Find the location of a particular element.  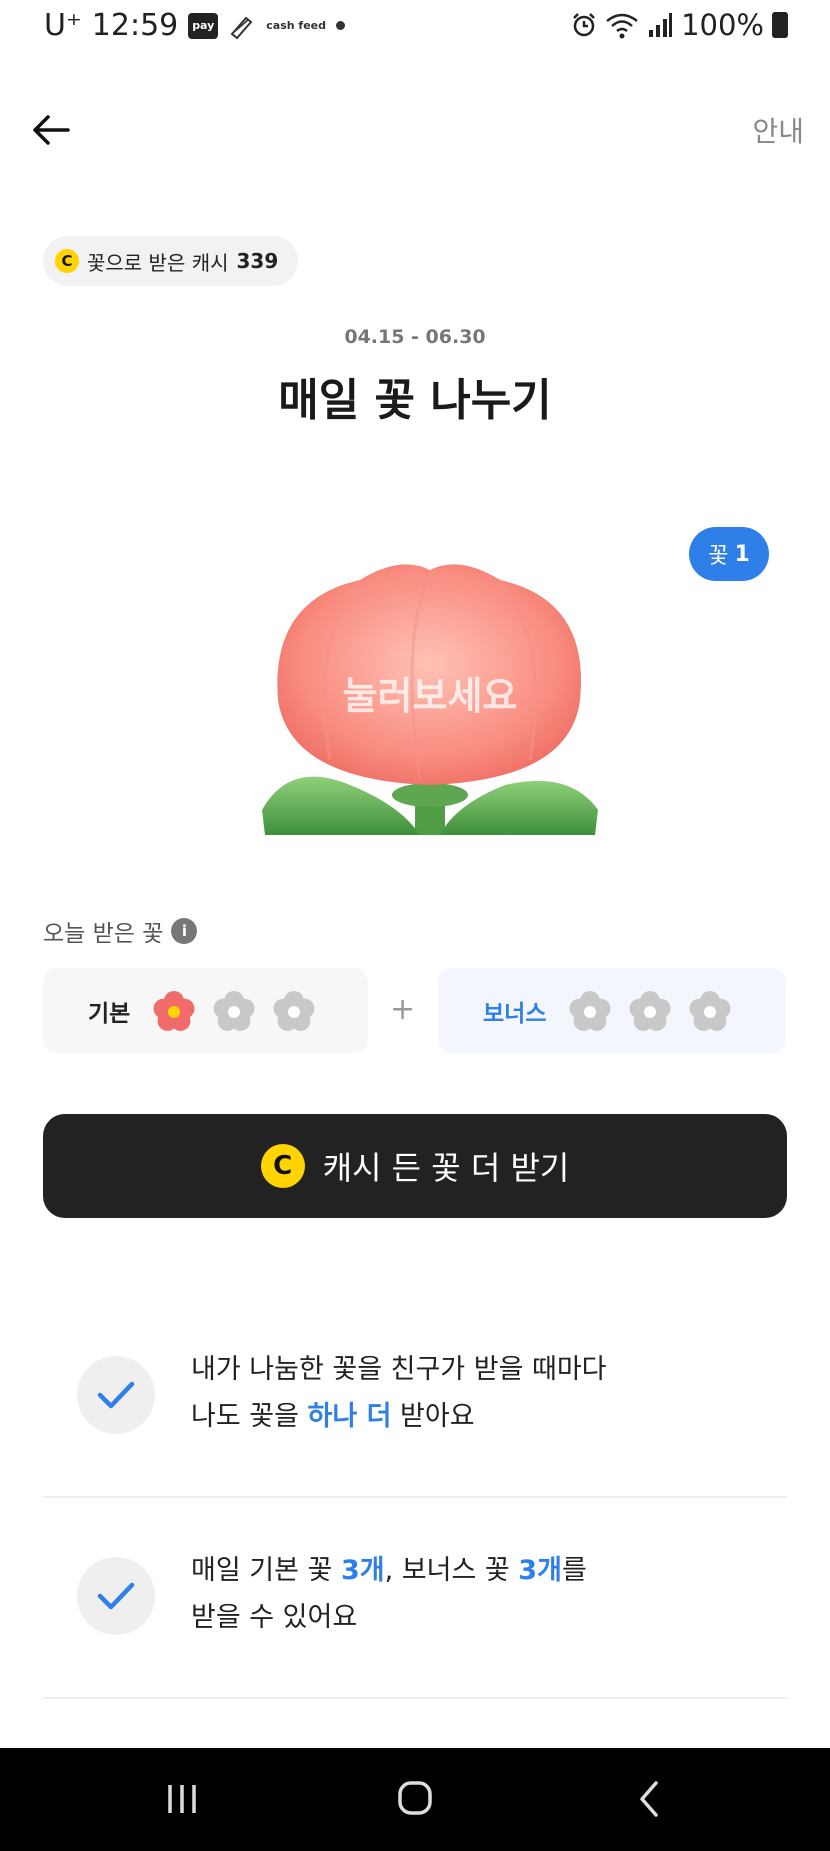

plus-sign: + is located at coordinates (403, 1009).